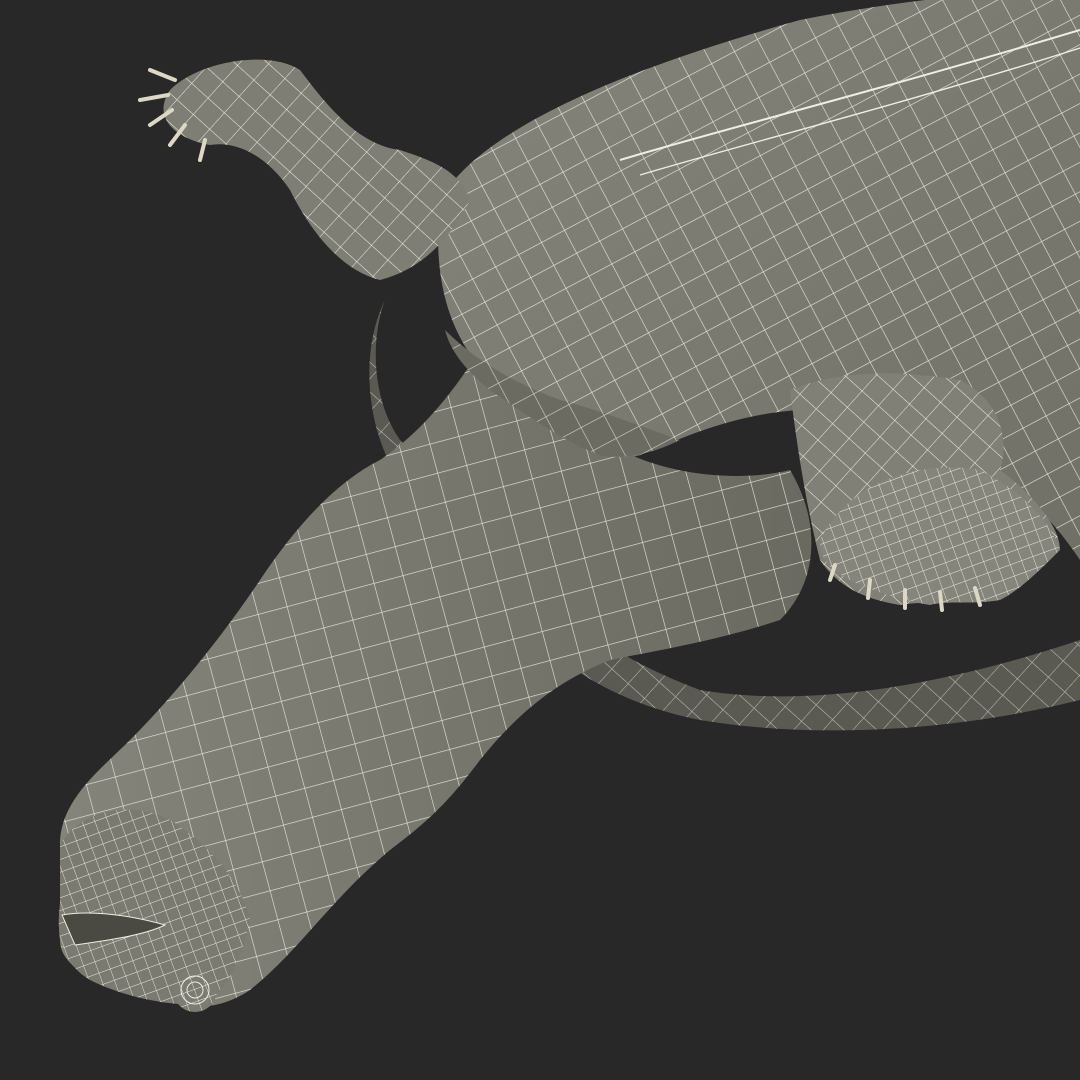  I want to click on rear-left-flipper, so click(304, 169).